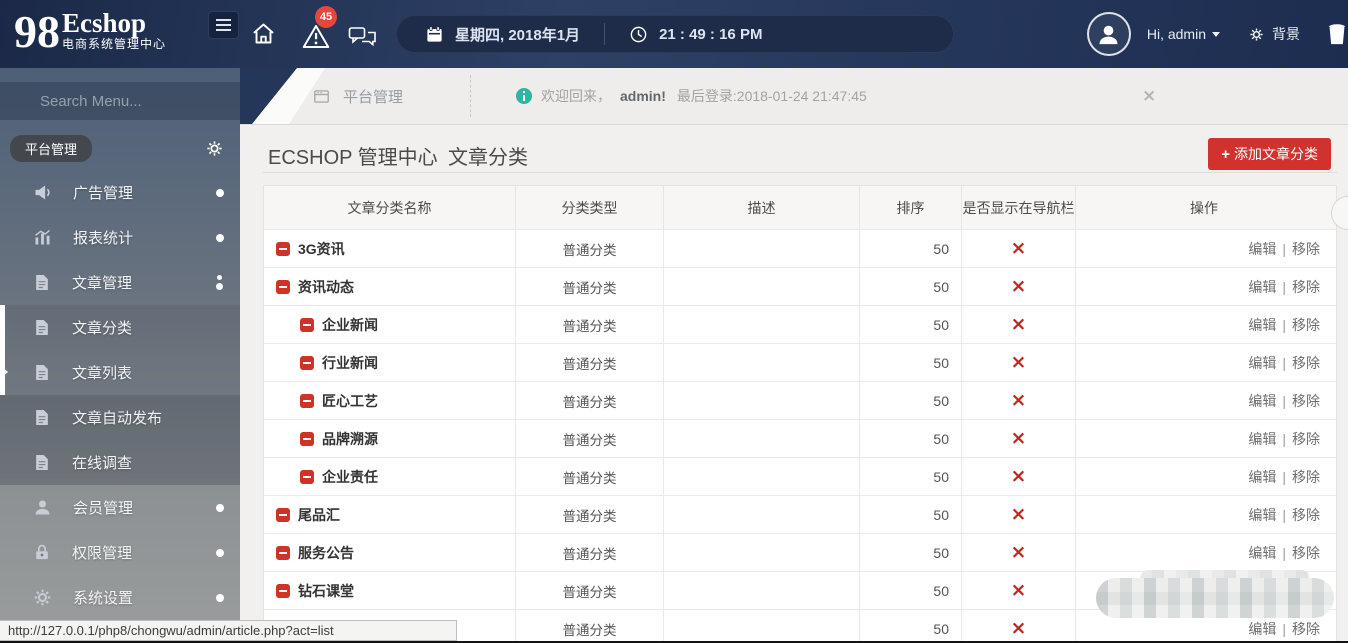  What do you see at coordinates (800, 552) in the screenshot?
I see `table-row: 服务公告 普通分类 50 × 编辑 | 移除` at bounding box center [800, 552].